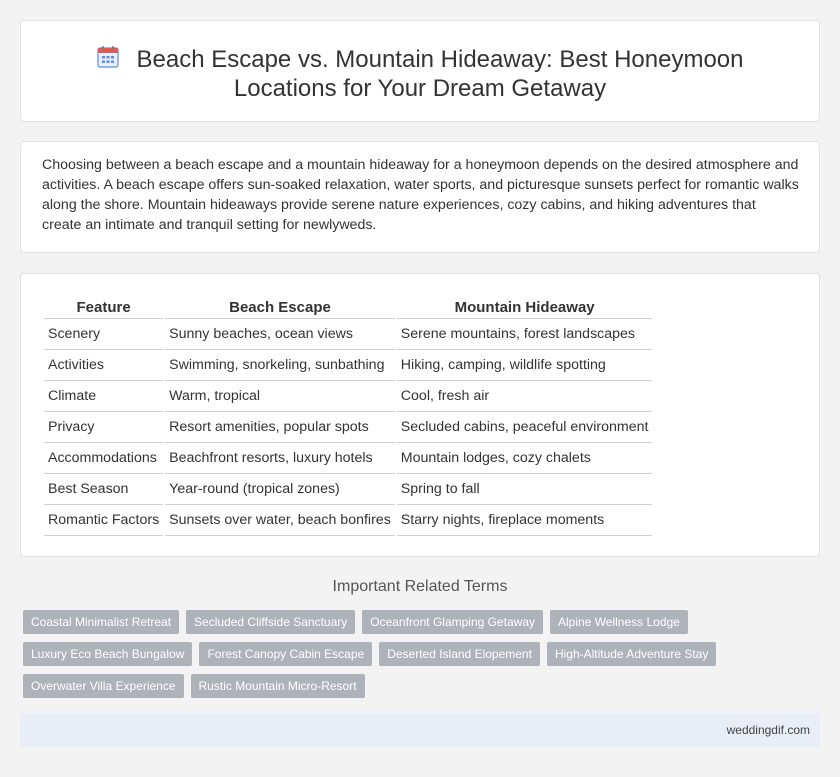  What do you see at coordinates (768, 730) in the screenshot?
I see `footer-site-link: weddingdif.com` at bounding box center [768, 730].